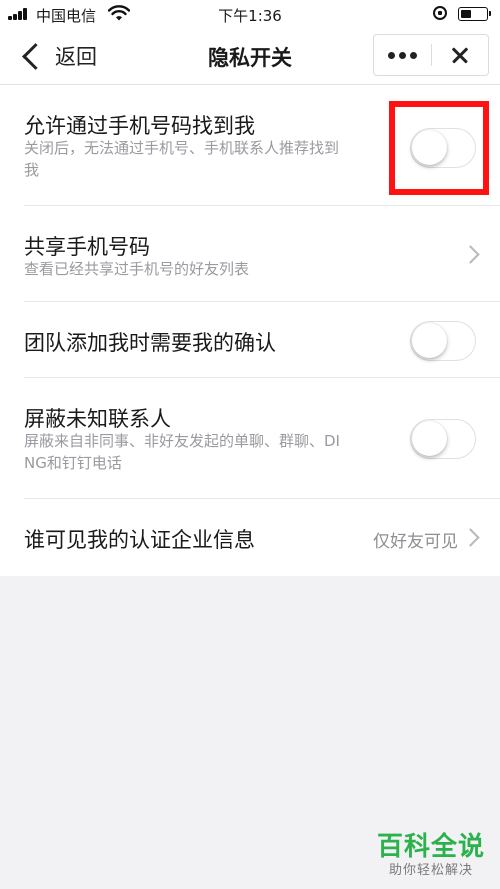 The height and width of the screenshot is (889, 500). I want to click on setting-description: 我, so click(32, 170).